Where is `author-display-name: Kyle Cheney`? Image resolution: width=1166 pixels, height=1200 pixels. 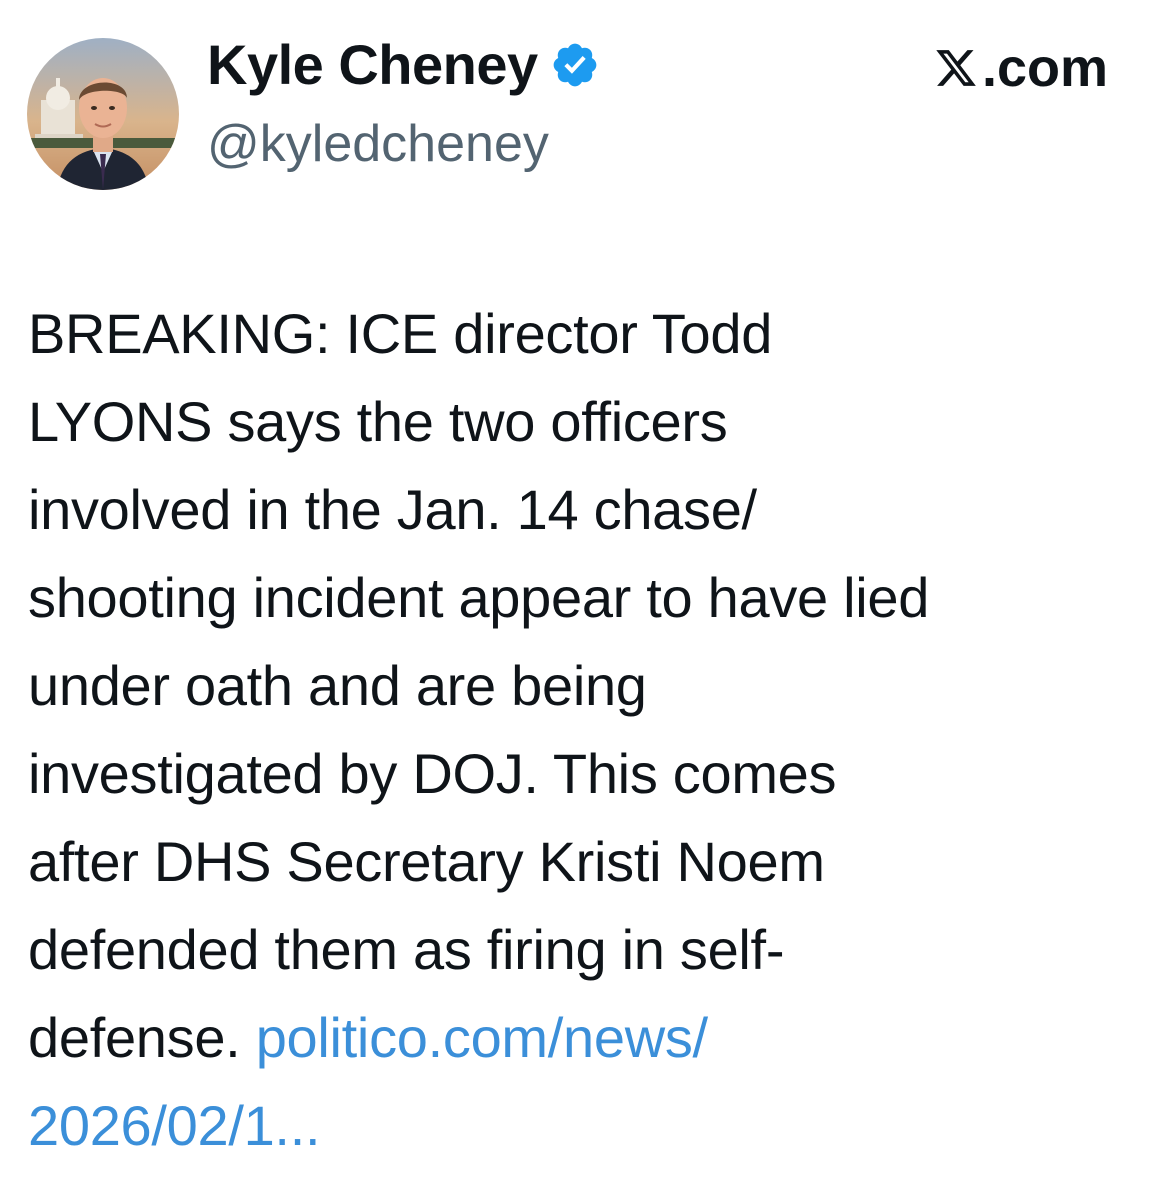
author-display-name: Kyle Cheney is located at coordinates (372, 65).